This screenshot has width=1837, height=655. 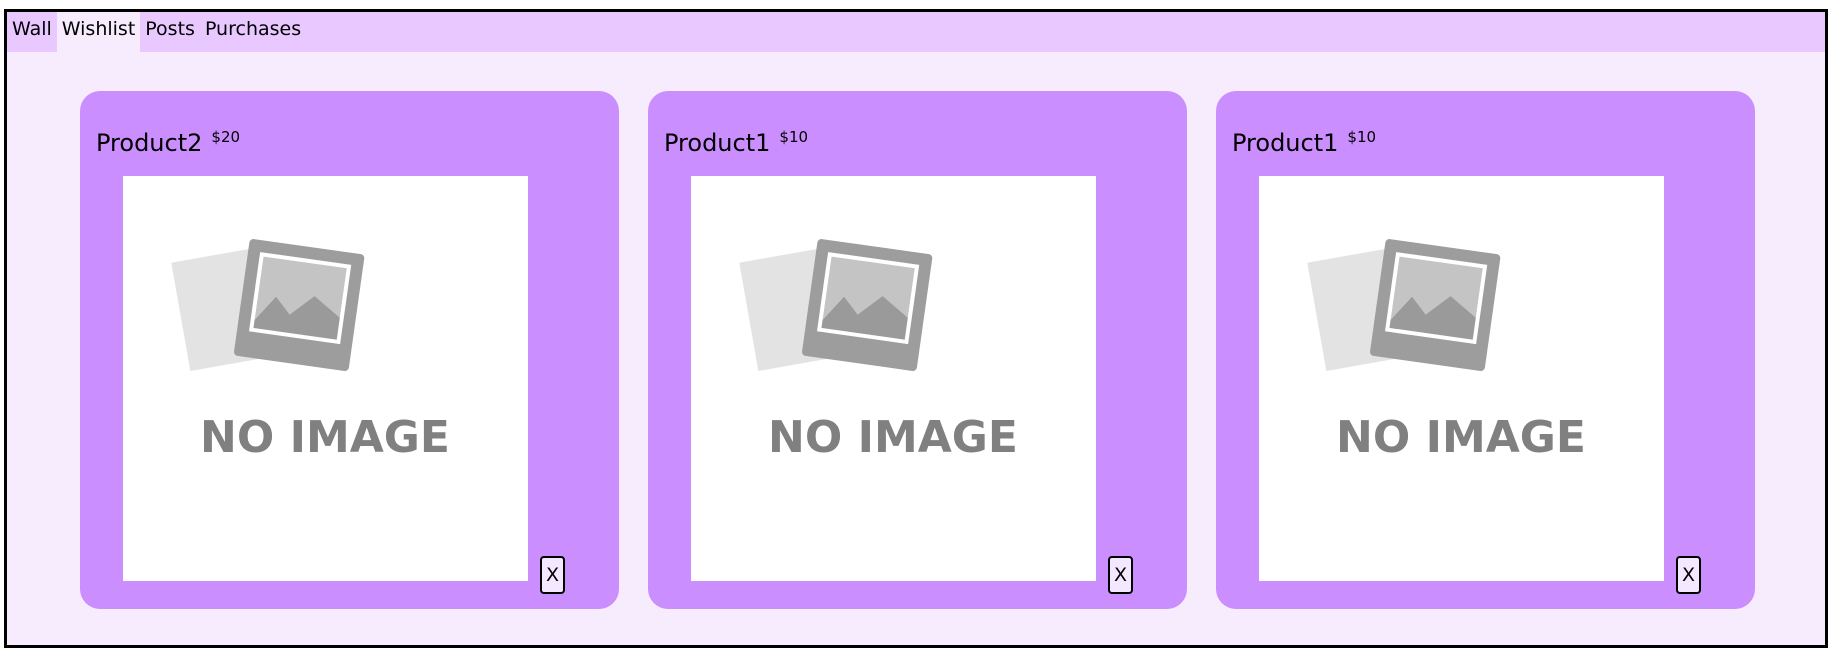 What do you see at coordinates (32, 32) in the screenshot?
I see `tab-wall: Wall` at bounding box center [32, 32].